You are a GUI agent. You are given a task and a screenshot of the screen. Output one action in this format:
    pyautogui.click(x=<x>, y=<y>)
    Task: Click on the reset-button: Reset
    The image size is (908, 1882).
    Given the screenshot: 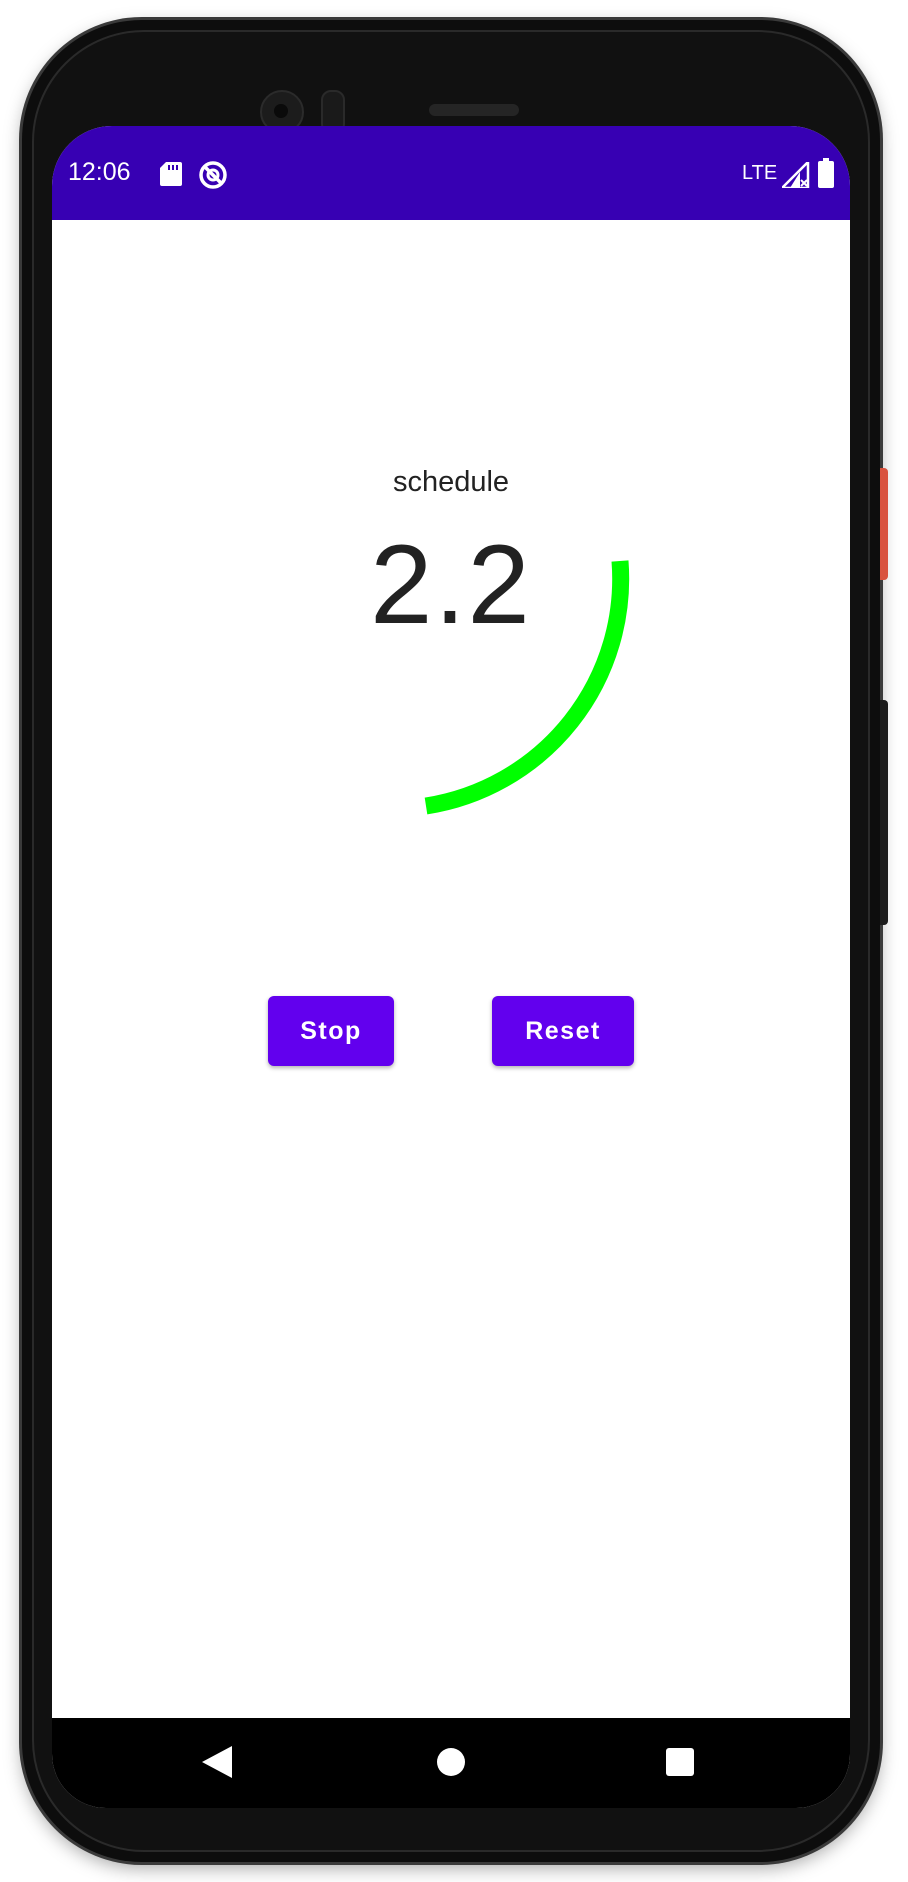 What is the action you would take?
    pyautogui.click(x=563, y=1031)
    